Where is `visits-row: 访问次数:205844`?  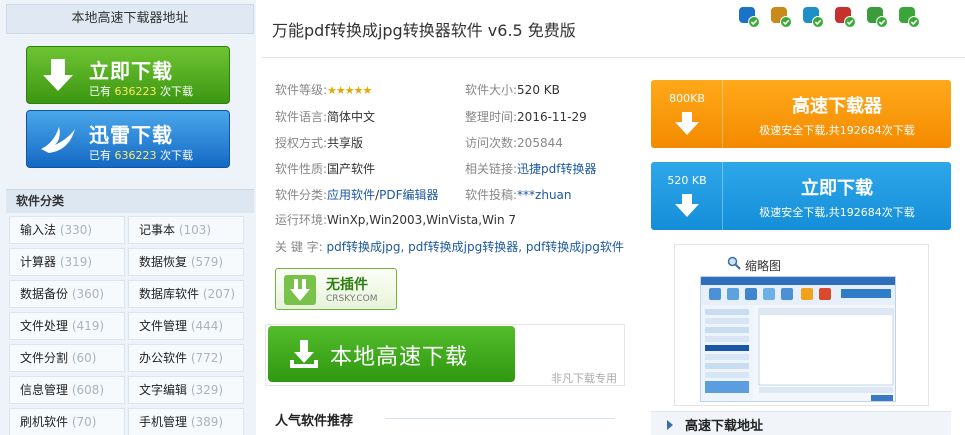
visits-row: 访问次数:205844 is located at coordinates (514, 143).